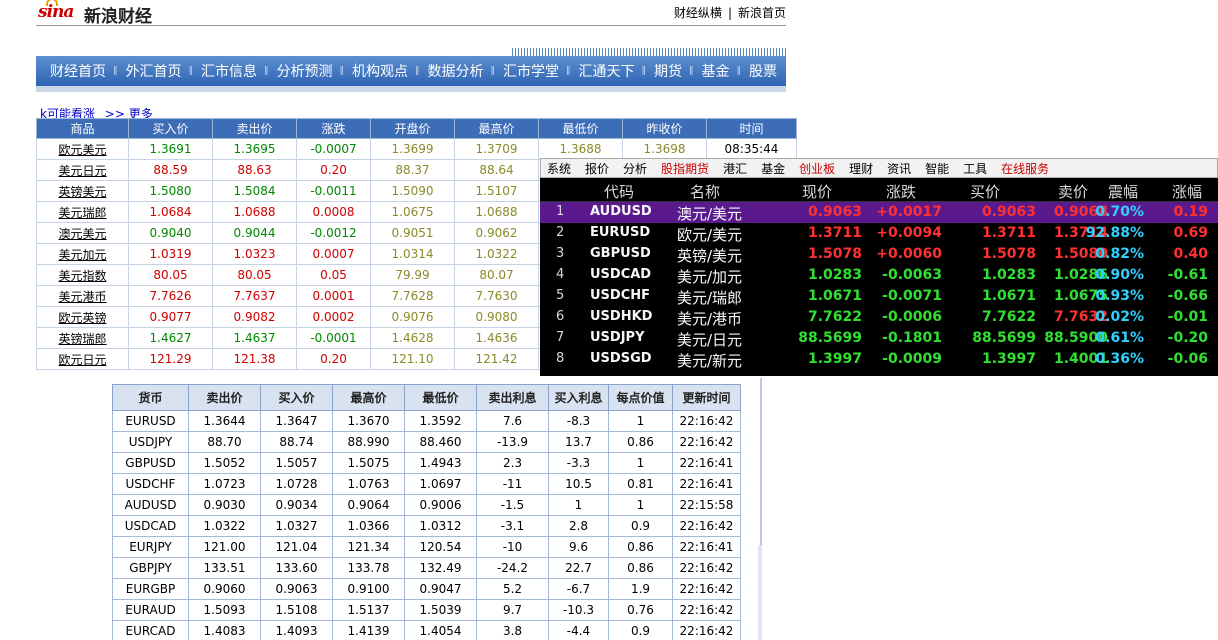 The width and height of the screenshot is (1218, 640). I want to click on terminal-menu-item: 分析, so click(635, 168).